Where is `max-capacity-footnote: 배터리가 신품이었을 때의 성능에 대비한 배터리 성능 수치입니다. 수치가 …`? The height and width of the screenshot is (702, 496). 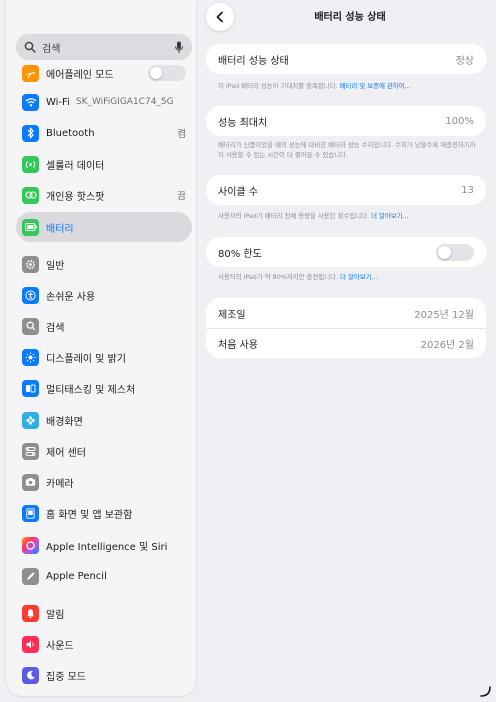 max-capacity-footnote: 배터리가 신품이었을 때의 성능에 대비한 배터리 성능 수치입니다. 수치가 … is located at coordinates (349, 150).